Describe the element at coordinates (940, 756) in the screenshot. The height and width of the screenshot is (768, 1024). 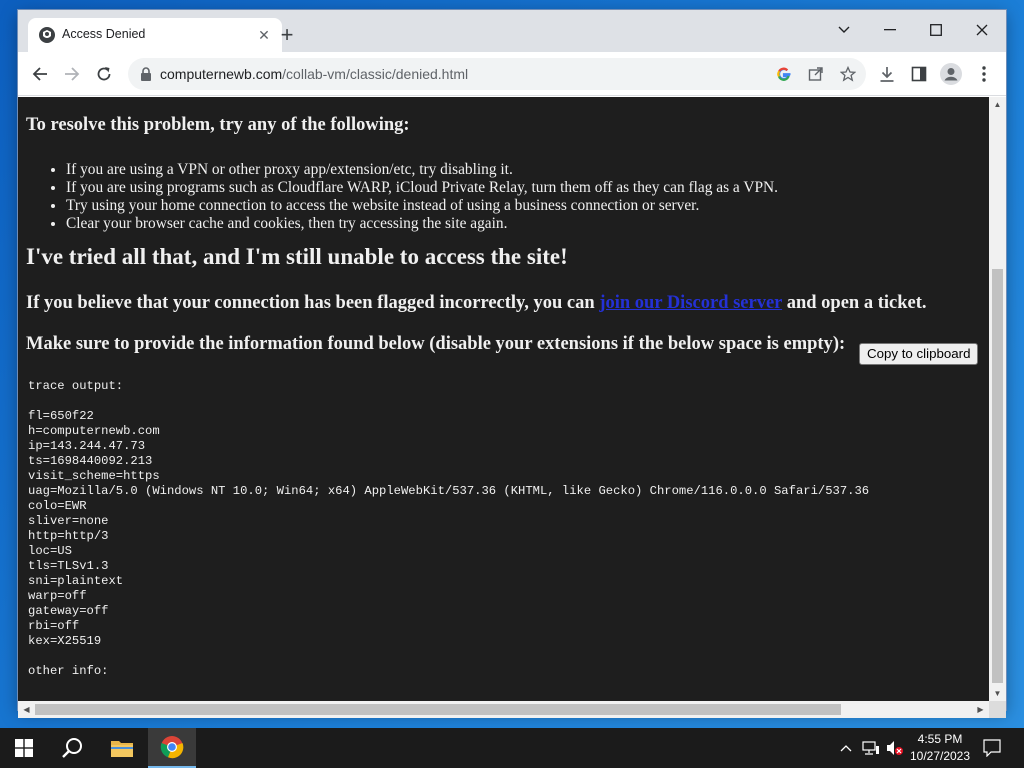
I see `clock-date: 10/27/2023` at that location.